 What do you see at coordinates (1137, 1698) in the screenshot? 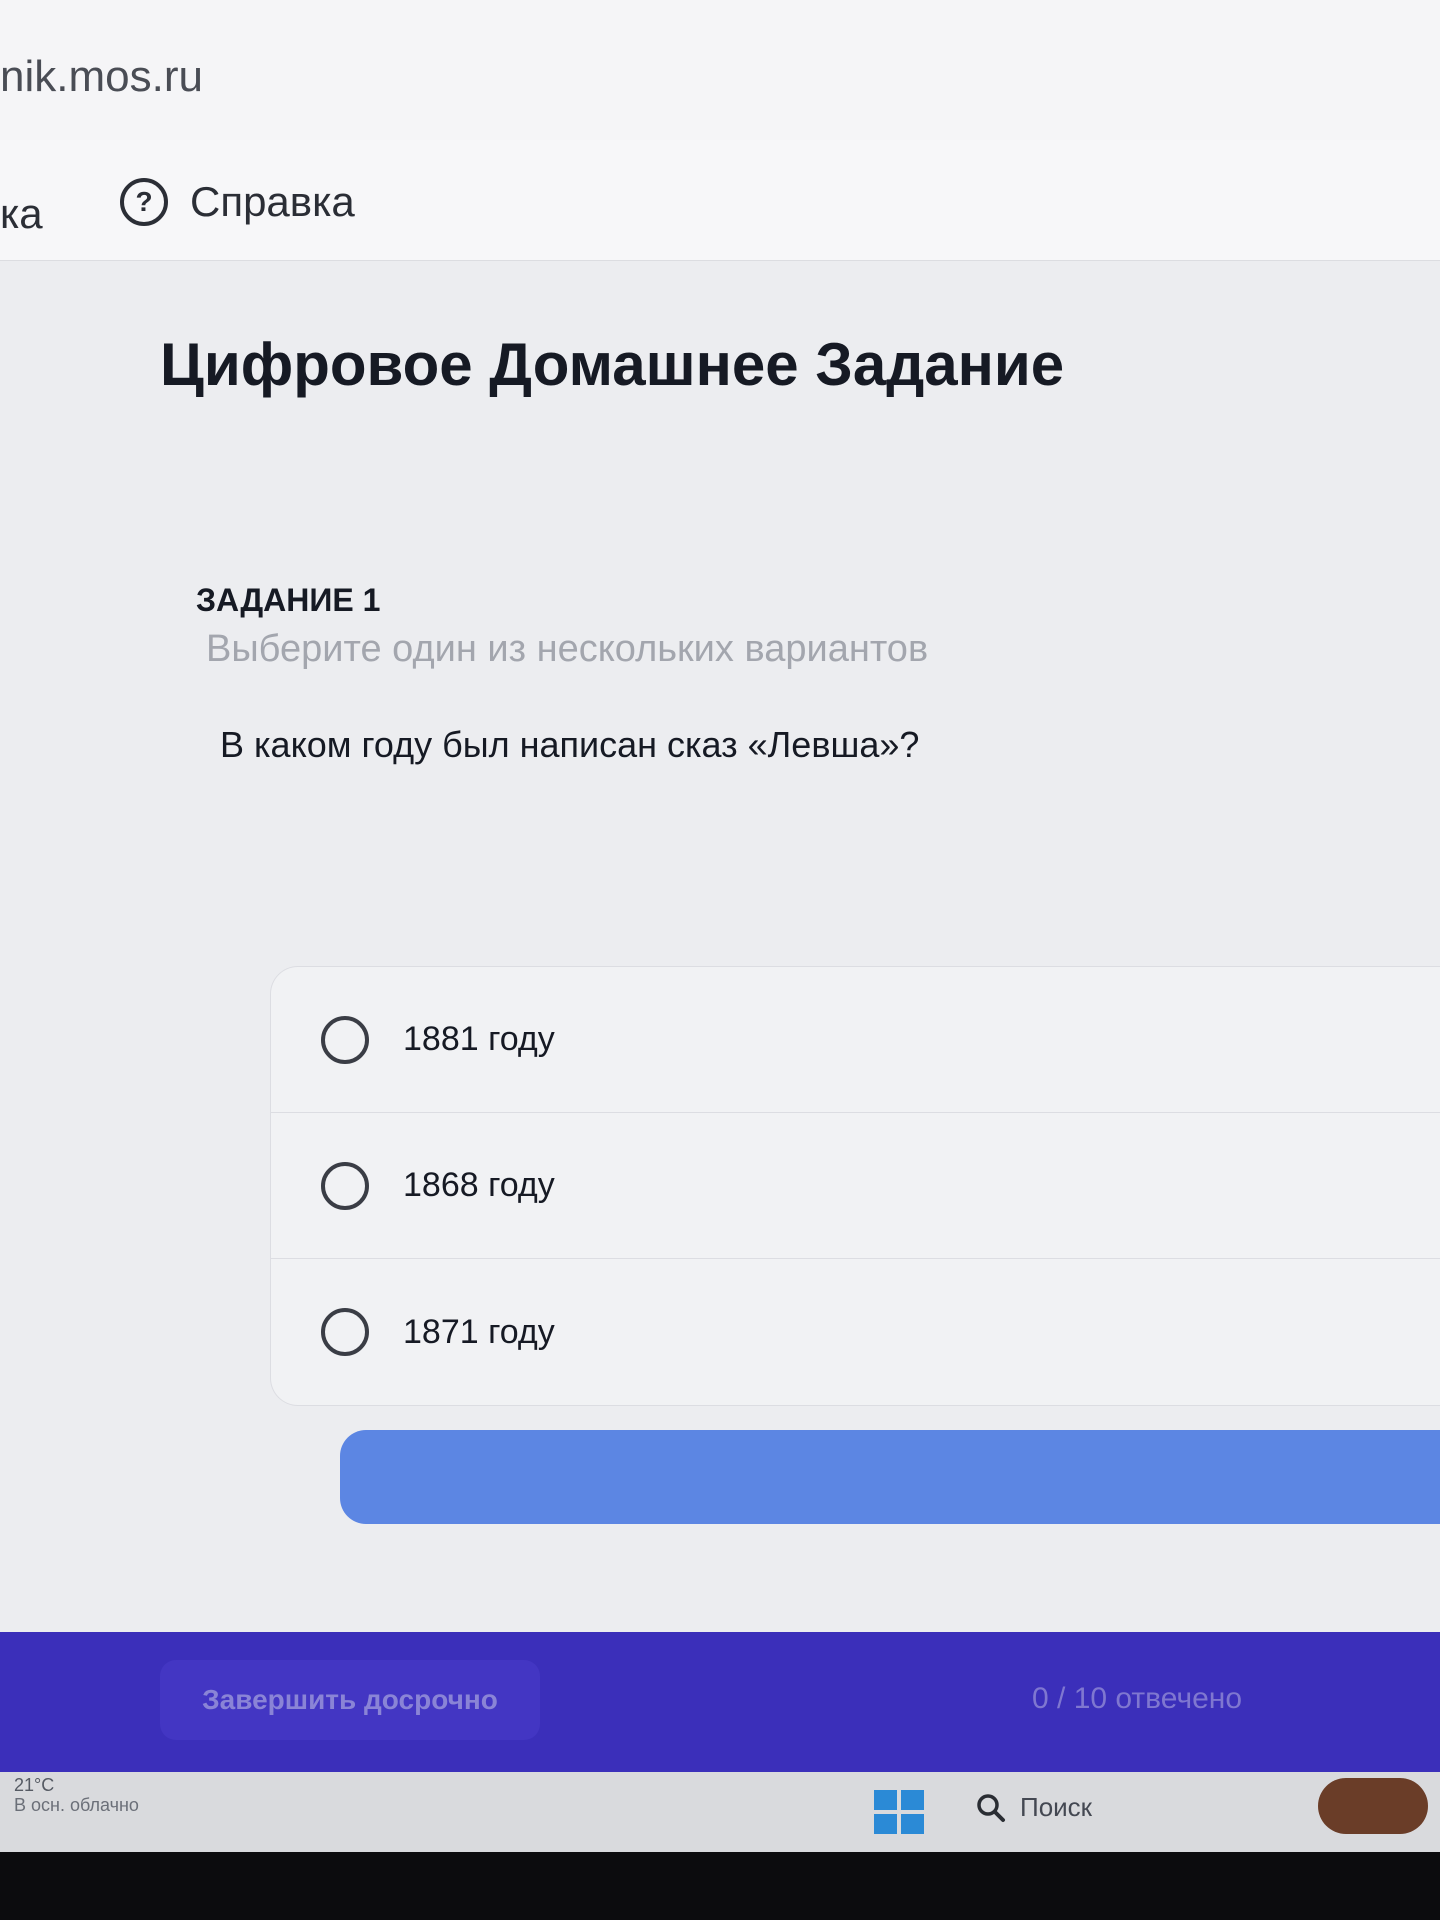
I see `answered-counter: 0 / 10 отвечено` at bounding box center [1137, 1698].